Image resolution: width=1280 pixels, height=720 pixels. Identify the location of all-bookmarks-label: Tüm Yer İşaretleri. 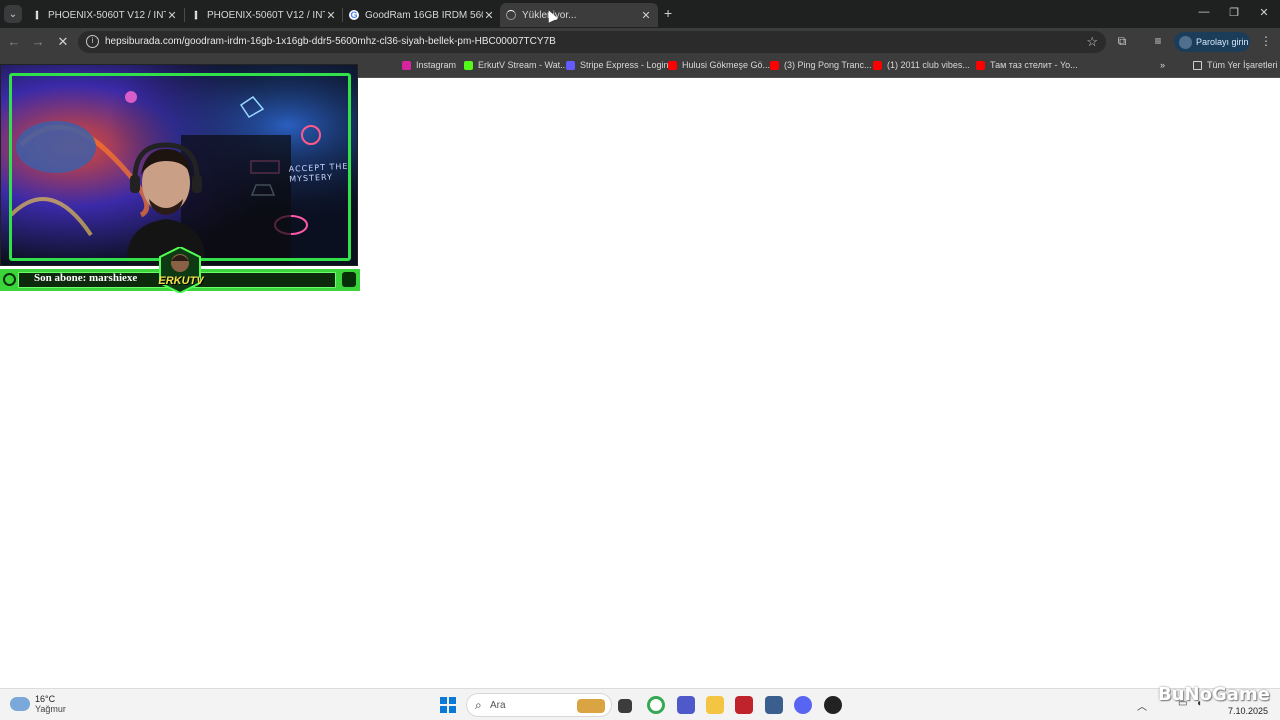
(1242, 65).